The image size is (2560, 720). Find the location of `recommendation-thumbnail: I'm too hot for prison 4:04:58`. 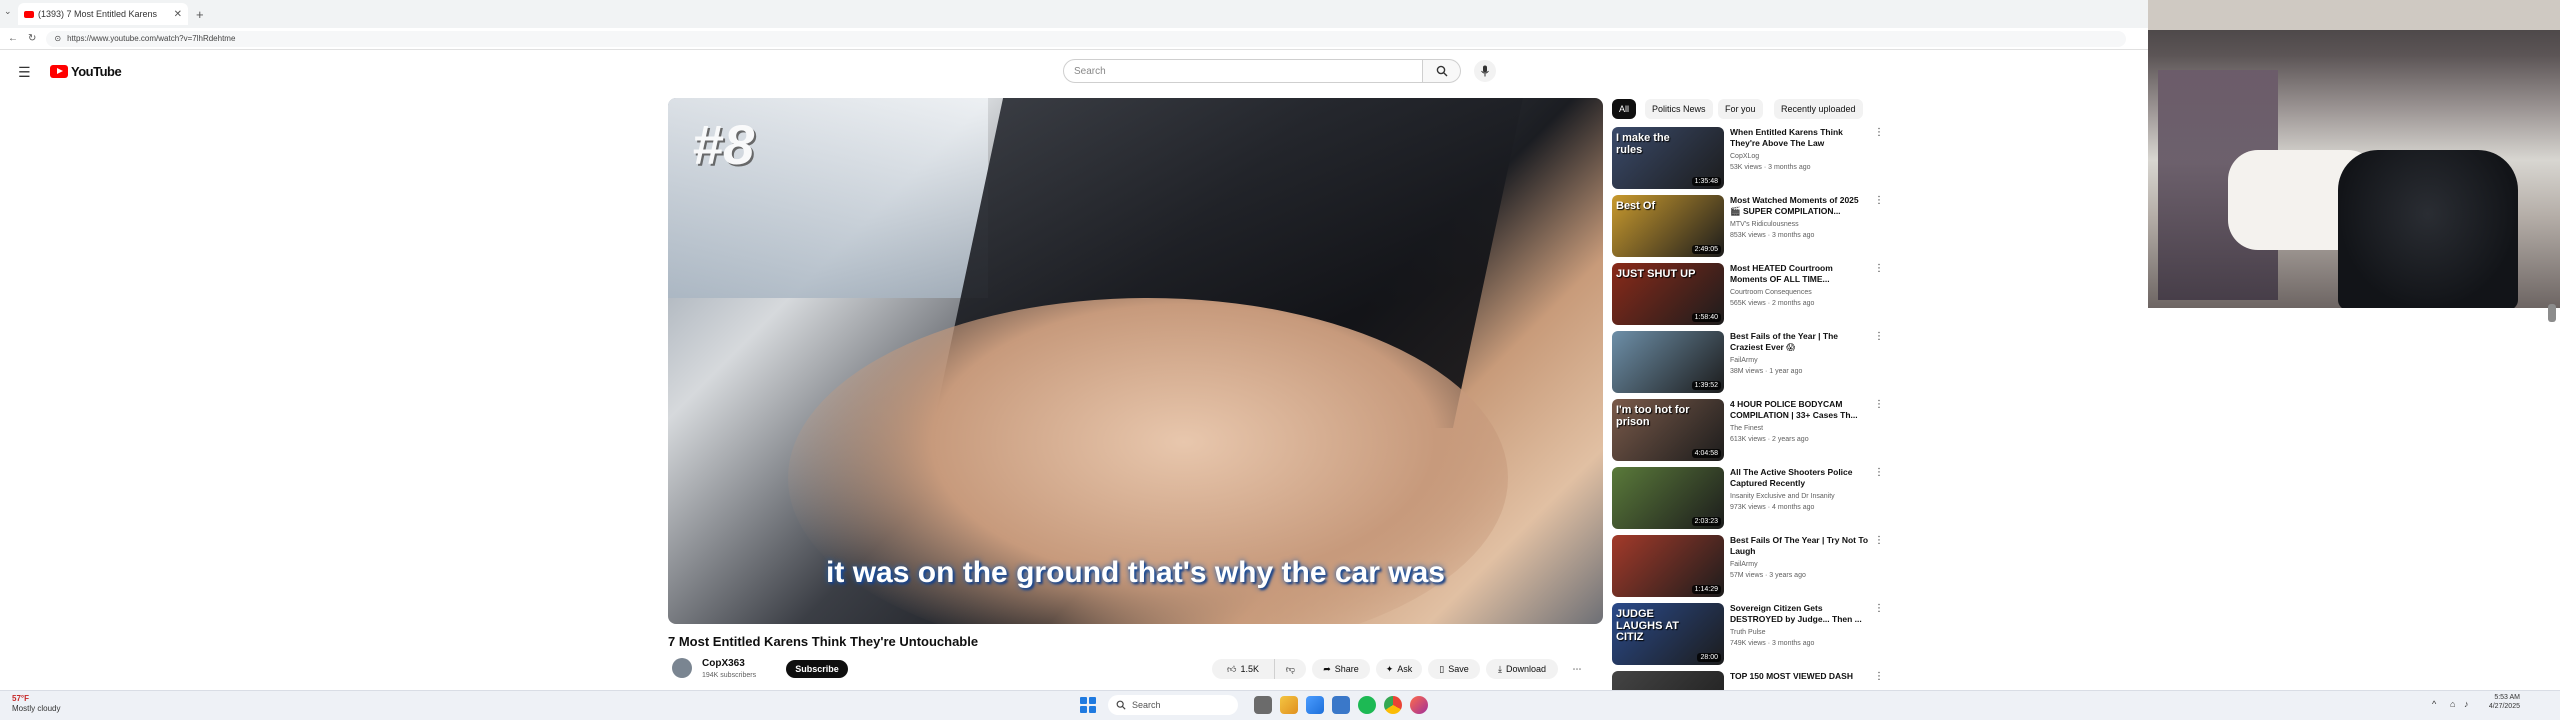

recommendation-thumbnail: I'm too hot for prison 4:04:58 is located at coordinates (1668, 430).